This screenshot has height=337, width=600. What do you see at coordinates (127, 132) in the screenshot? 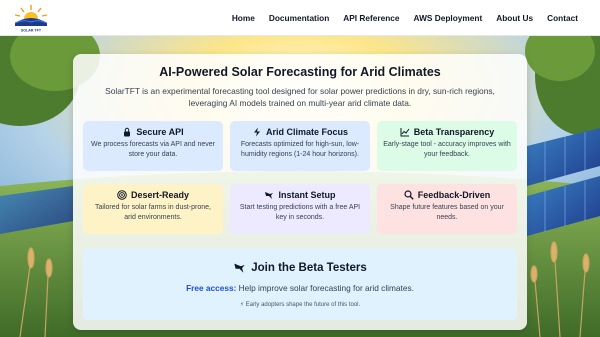
I see `lock-icon` at bounding box center [127, 132].